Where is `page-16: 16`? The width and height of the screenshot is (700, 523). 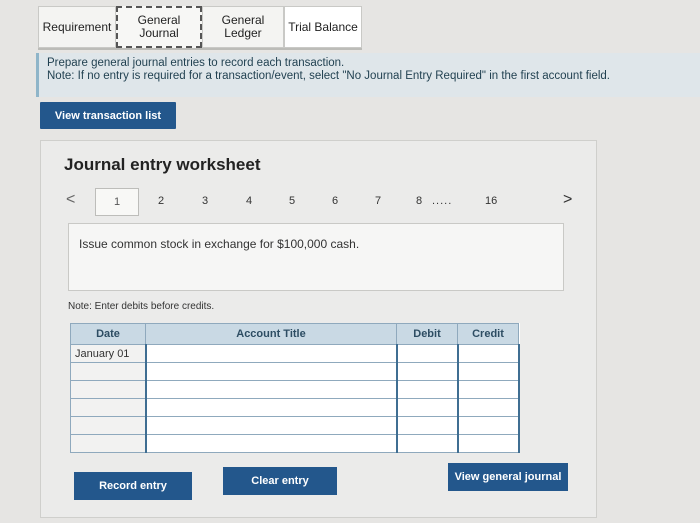
page-16: 16 is located at coordinates (491, 201).